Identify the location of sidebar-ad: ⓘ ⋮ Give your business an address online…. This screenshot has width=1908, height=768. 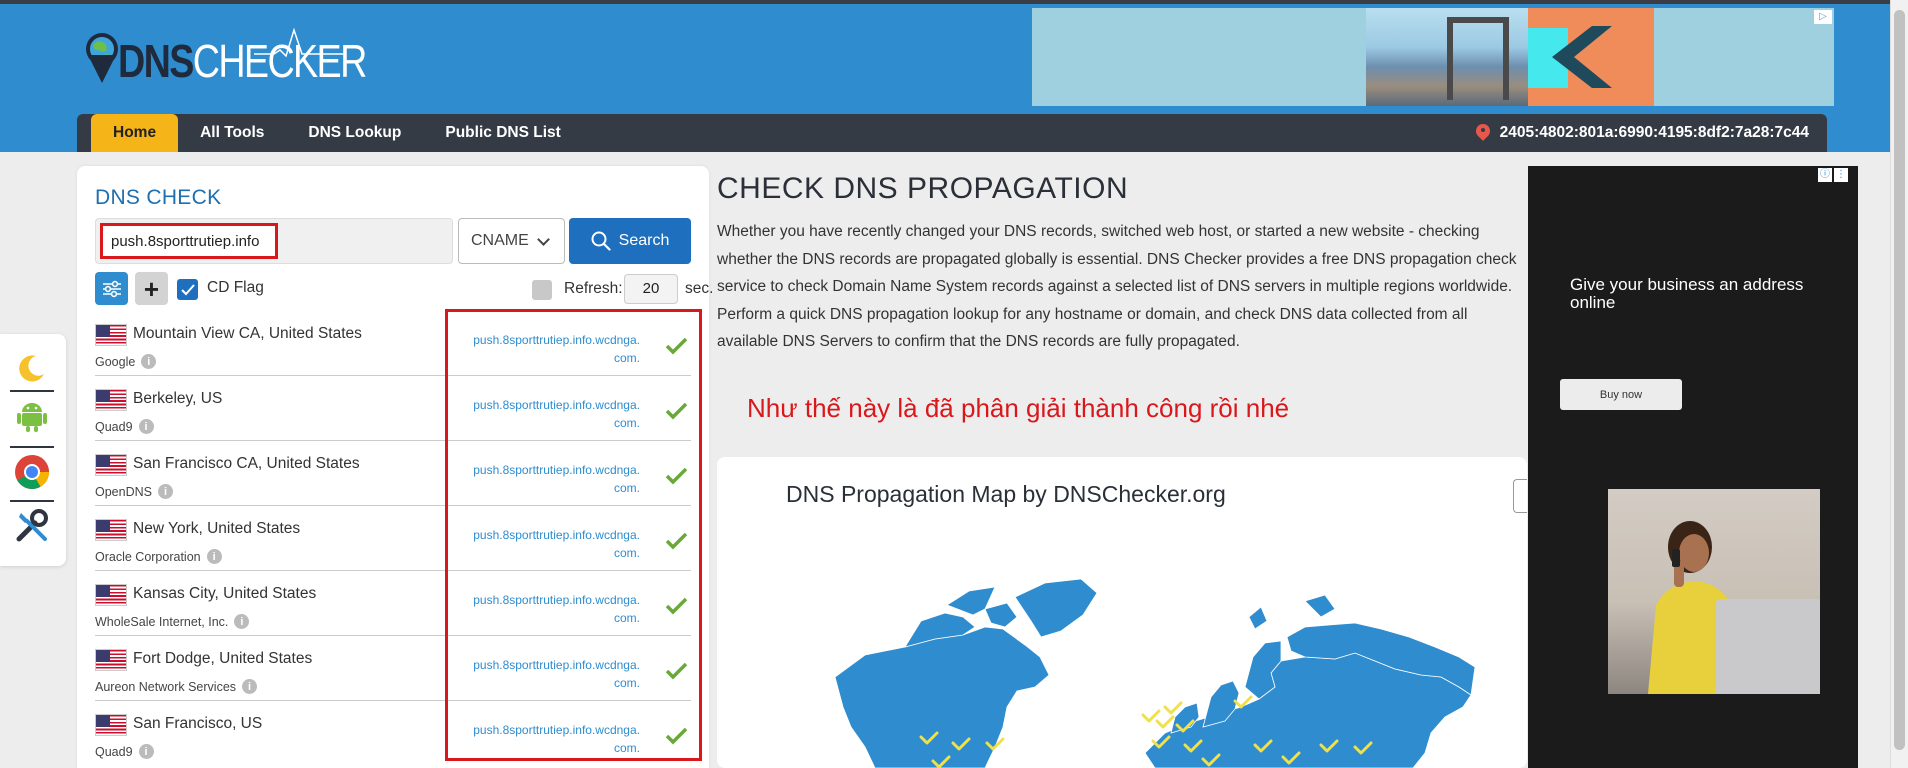
(1693, 467).